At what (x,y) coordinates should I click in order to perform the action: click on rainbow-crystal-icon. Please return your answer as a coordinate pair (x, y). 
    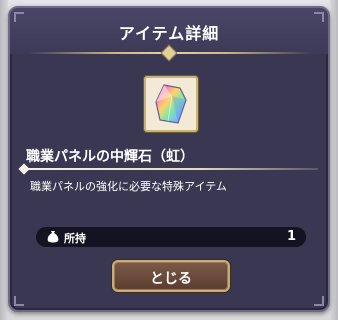
    Looking at the image, I should click on (171, 104).